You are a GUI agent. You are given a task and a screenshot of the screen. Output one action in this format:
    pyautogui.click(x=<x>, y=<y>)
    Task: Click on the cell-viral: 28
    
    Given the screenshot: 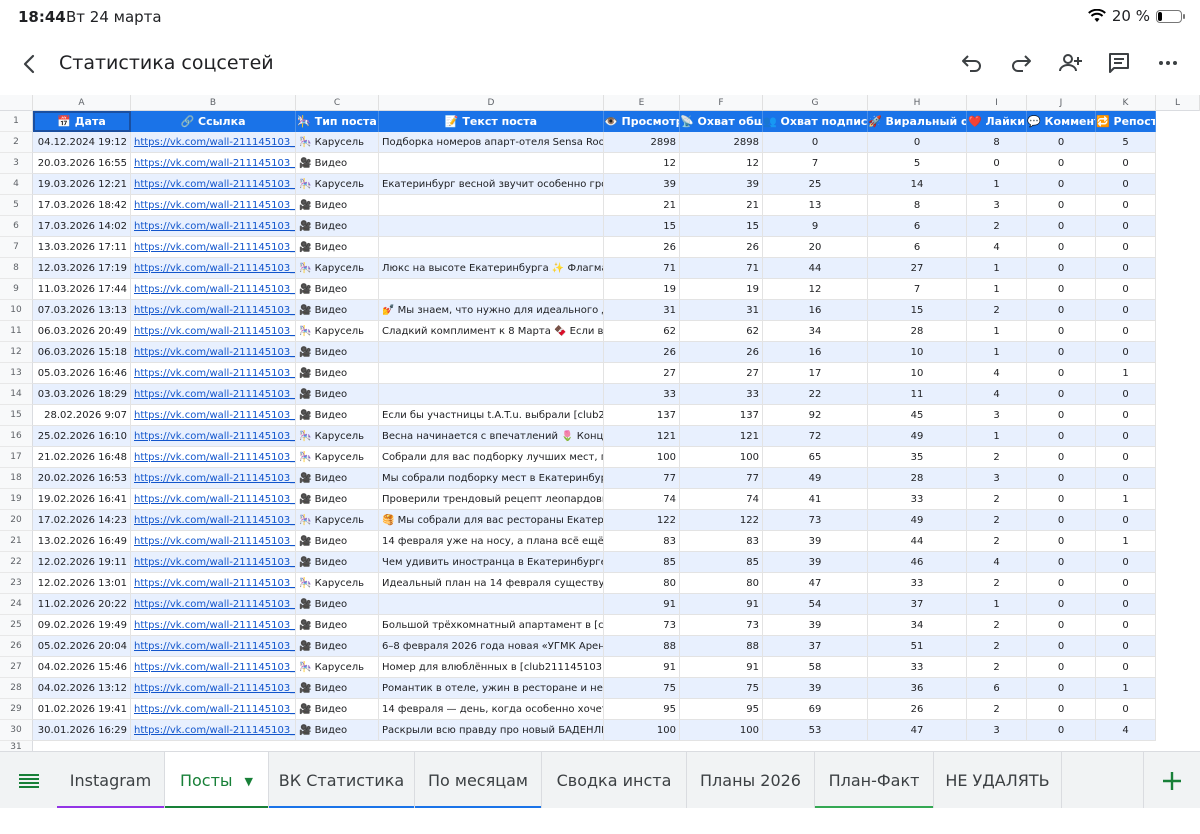 What is the action you would take?
    pyautogui.click(x=917, y=331)
    